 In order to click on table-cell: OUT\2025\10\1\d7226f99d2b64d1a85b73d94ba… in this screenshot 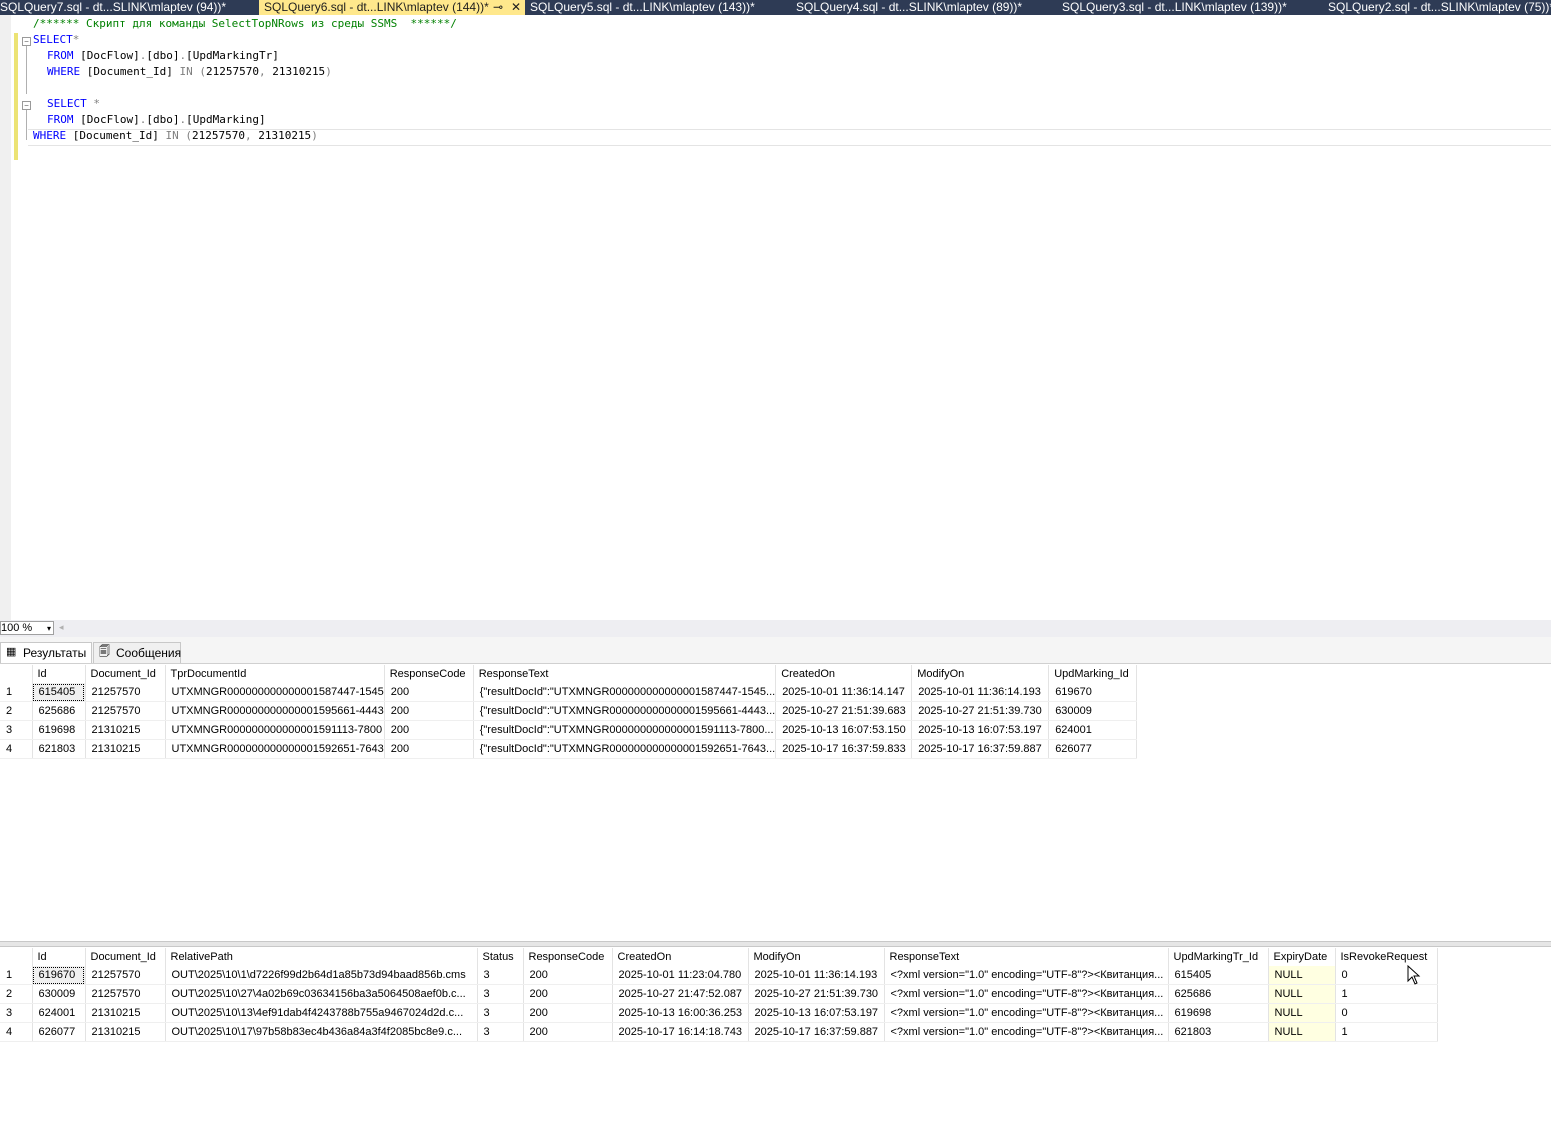, I will do `click(321, 975)`.